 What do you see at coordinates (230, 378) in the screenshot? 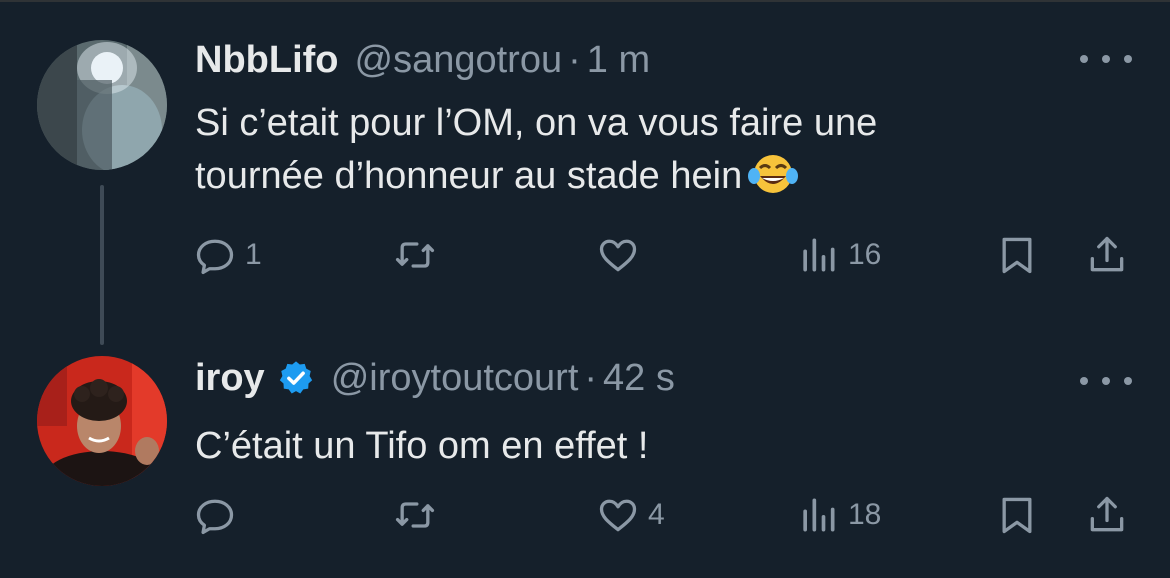
I see `display-name: iroy` at bounding box center [230, 378].